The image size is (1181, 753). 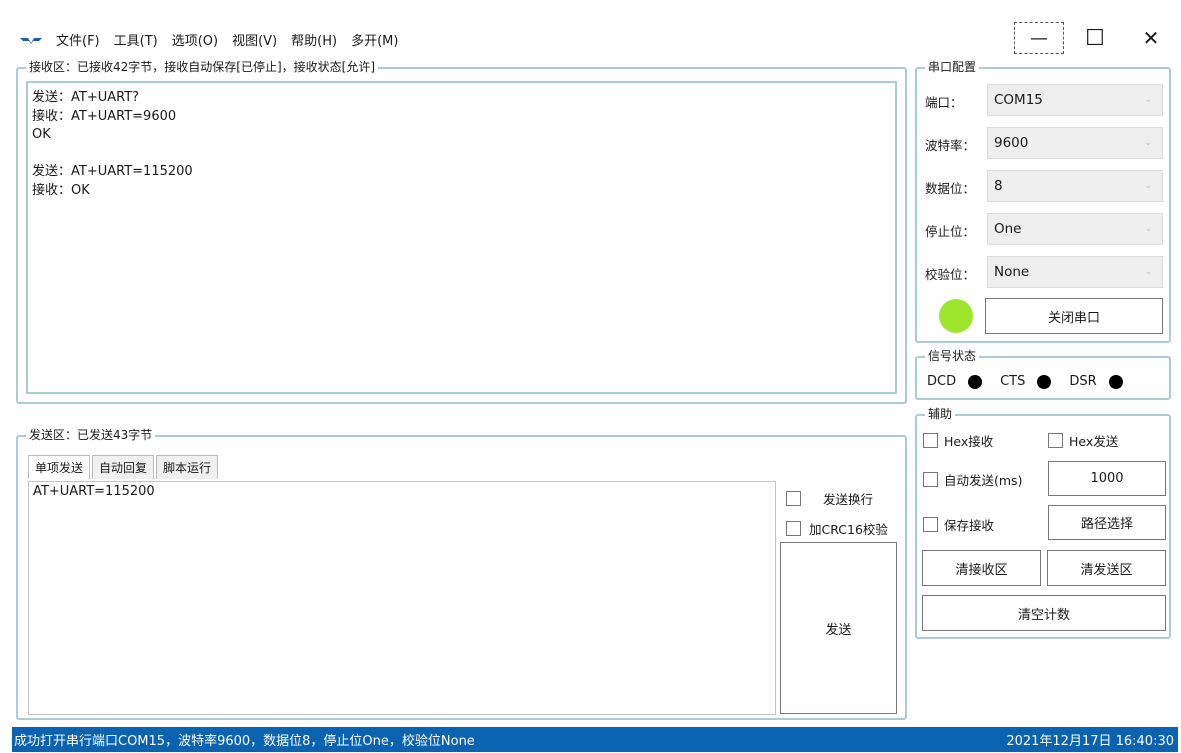 I want to click on path-select-button: 路径选择, so click(x=1107, y=522).